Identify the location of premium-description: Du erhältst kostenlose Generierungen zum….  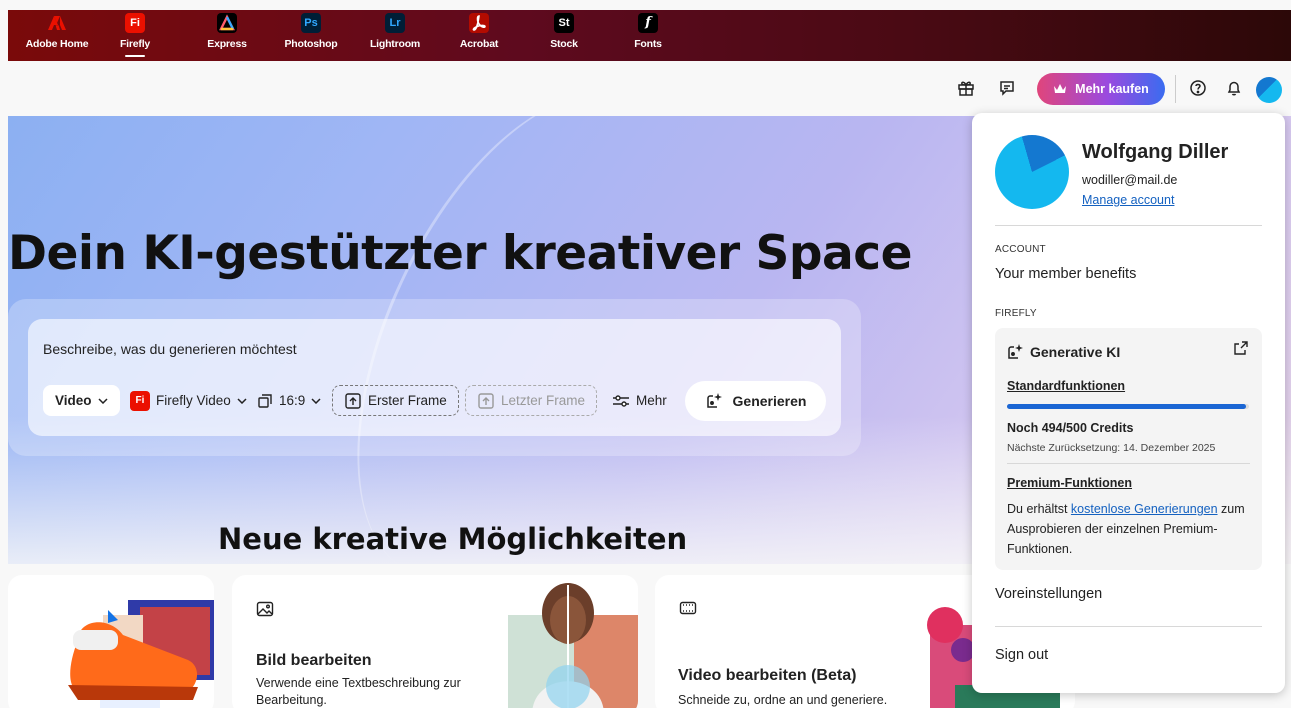
(1132, 529).